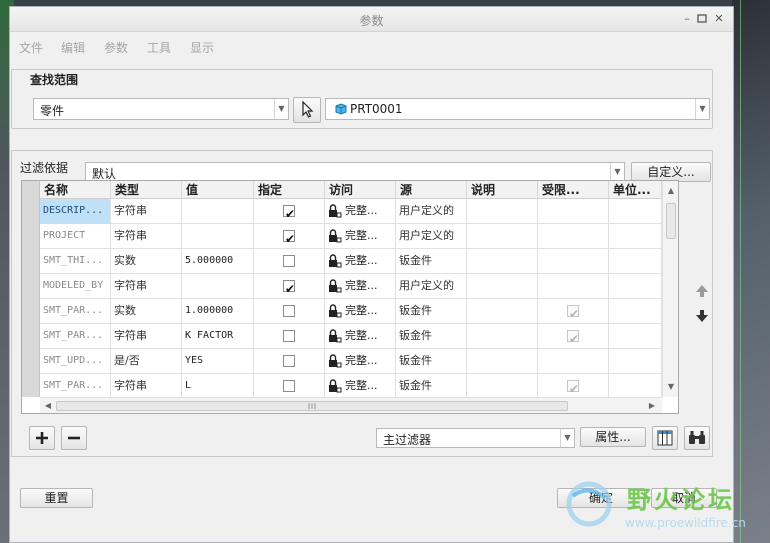  What do you see at coordinates (502, 190) in the screenshot?
I see `column-header-description: 说明` at bounding box center [502, 190].